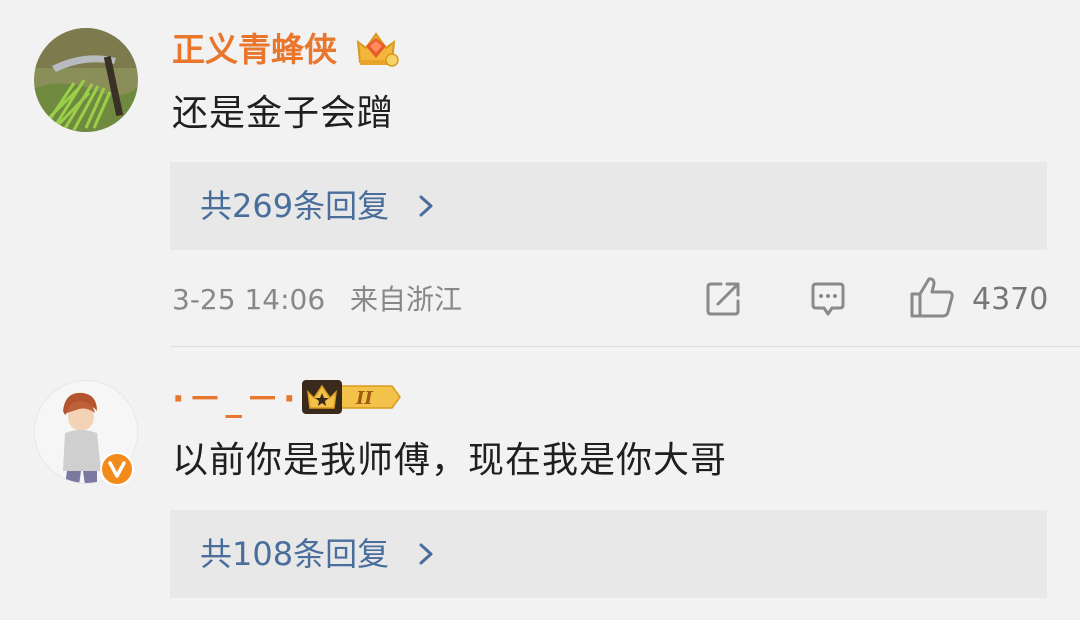  I want to click on user-avatar, so click(86, 80).